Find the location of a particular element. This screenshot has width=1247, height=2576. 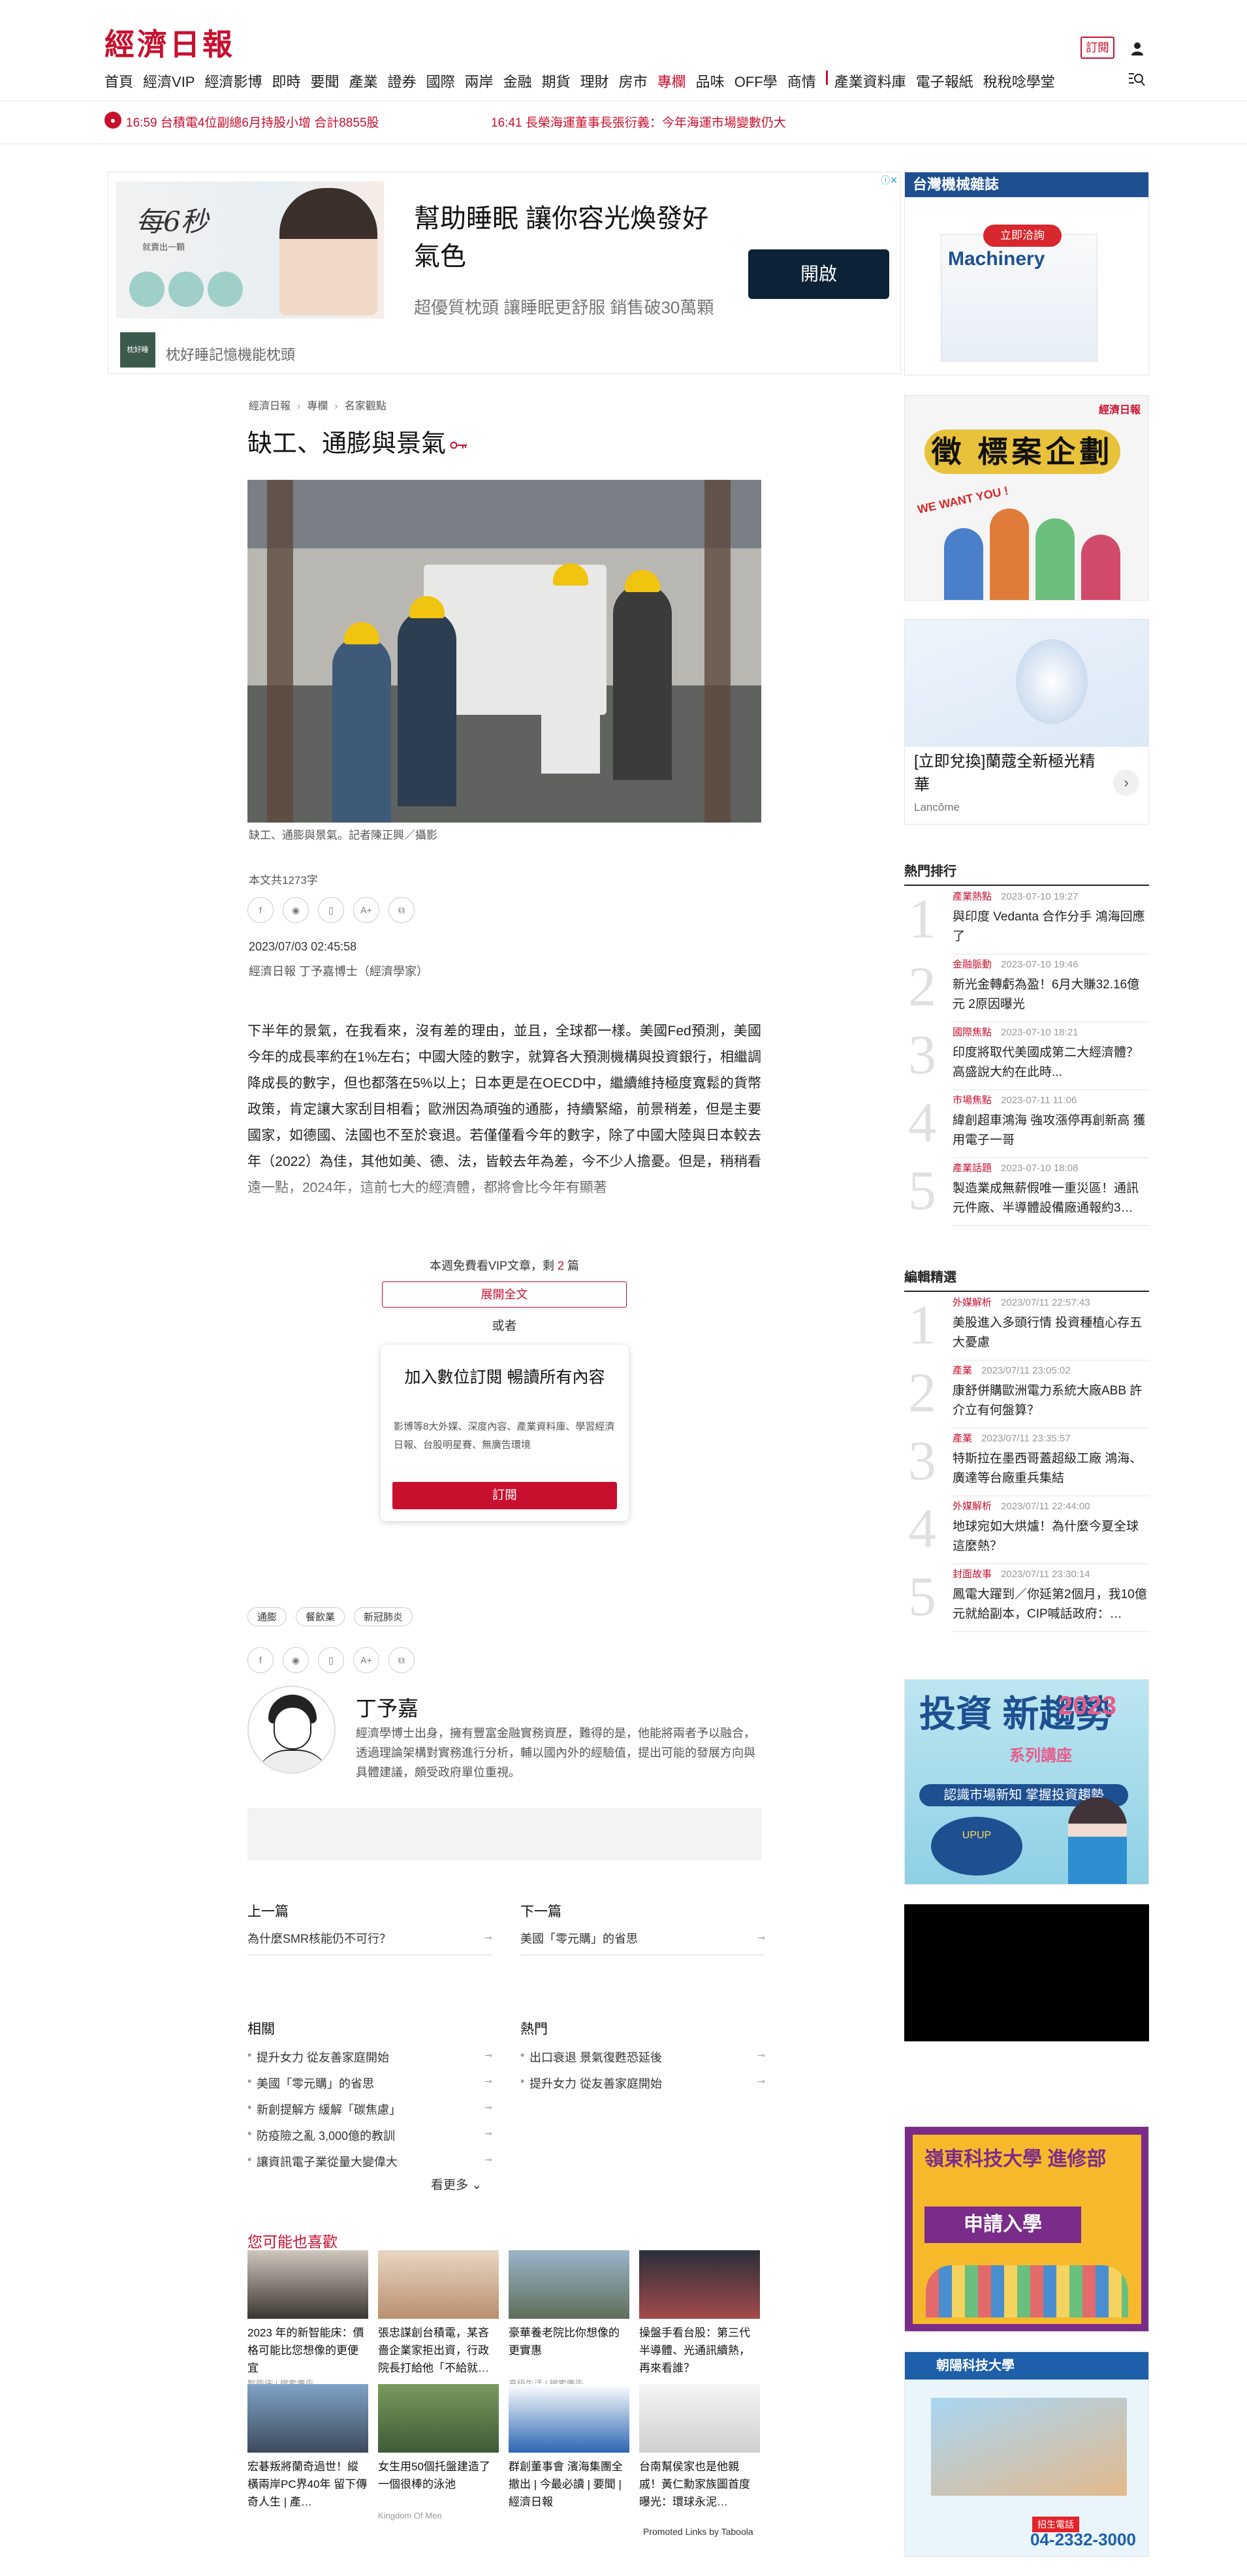

list-item-title: 讓資訊電子業從量大變偉大 is located at coordinates (327, 2162).